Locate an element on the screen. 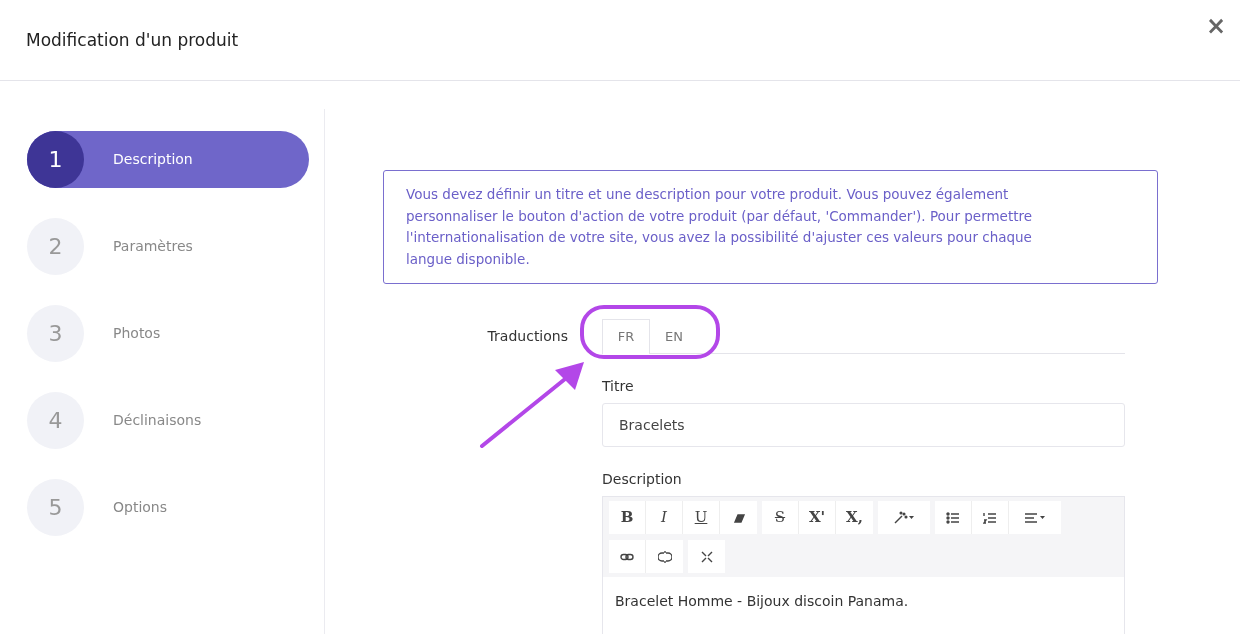  magic-wand-icon is located at coordinates (904, 517).